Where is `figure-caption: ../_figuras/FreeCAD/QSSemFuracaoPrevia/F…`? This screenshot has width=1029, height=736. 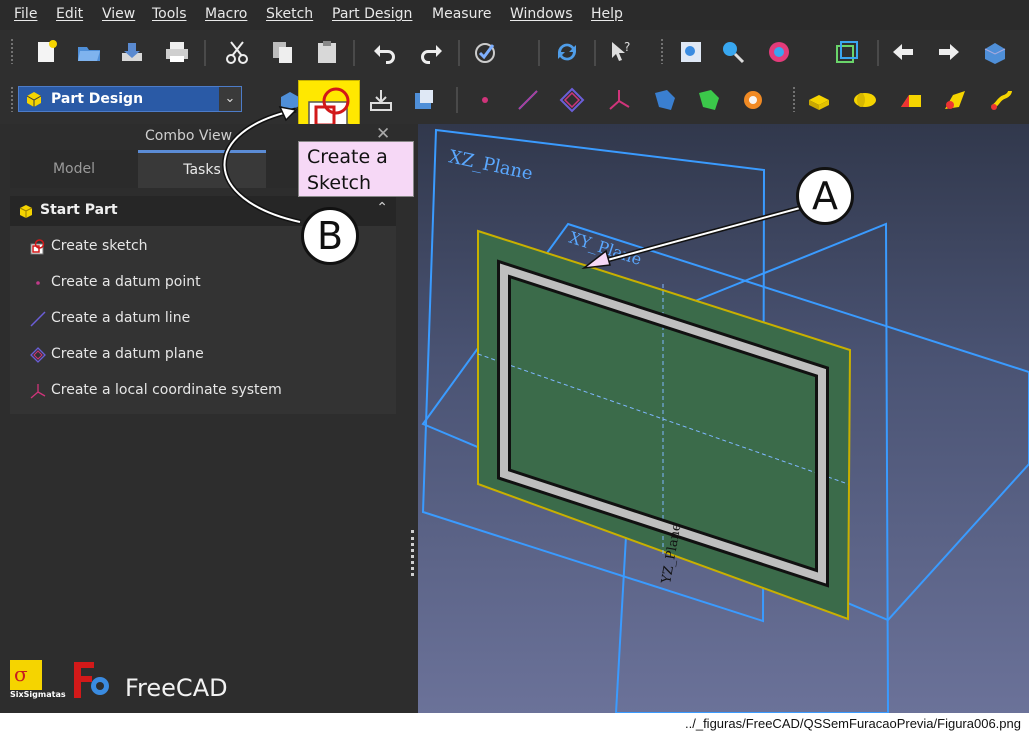 figure-caption: ../_figuras/FreeCAD/QSSemFuracaoPrevia/F… is located at coordinates (853, 723).